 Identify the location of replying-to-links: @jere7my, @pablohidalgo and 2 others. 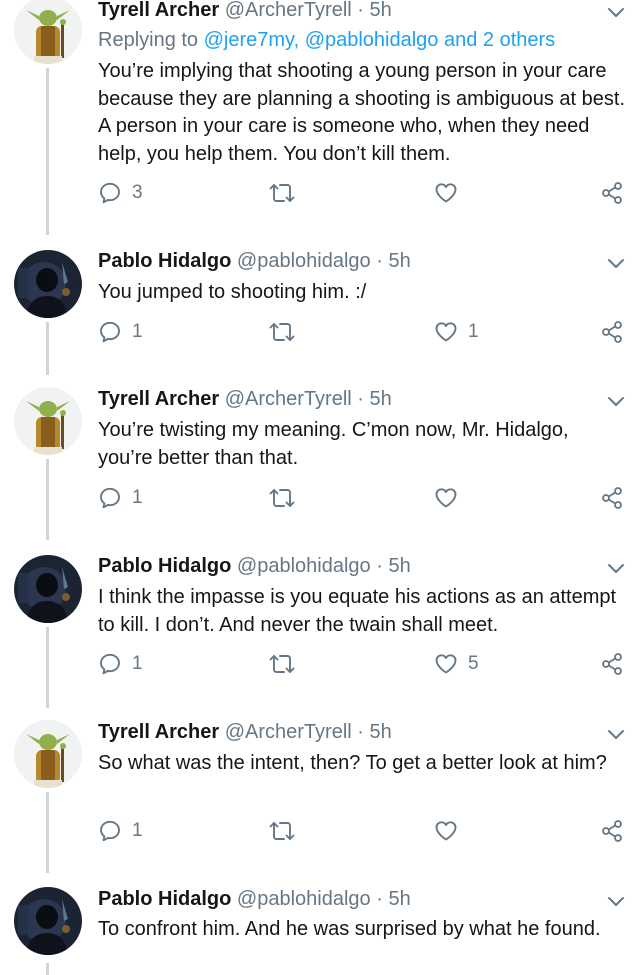
(380, 40).